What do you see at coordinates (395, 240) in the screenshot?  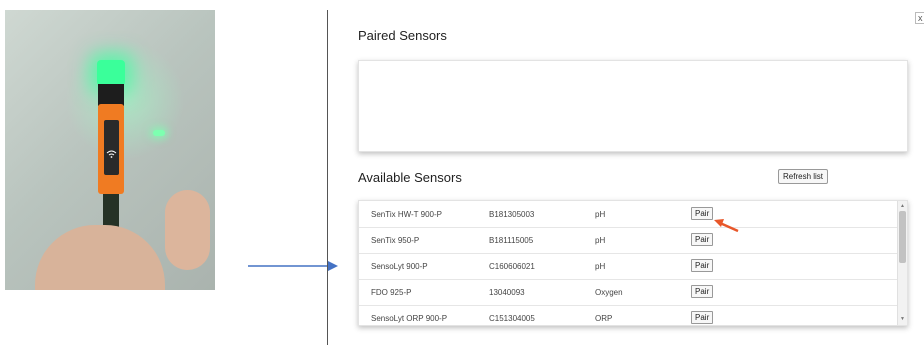 I see `sensor-name: SenTix 950-P` at bounding box center [395, 240].